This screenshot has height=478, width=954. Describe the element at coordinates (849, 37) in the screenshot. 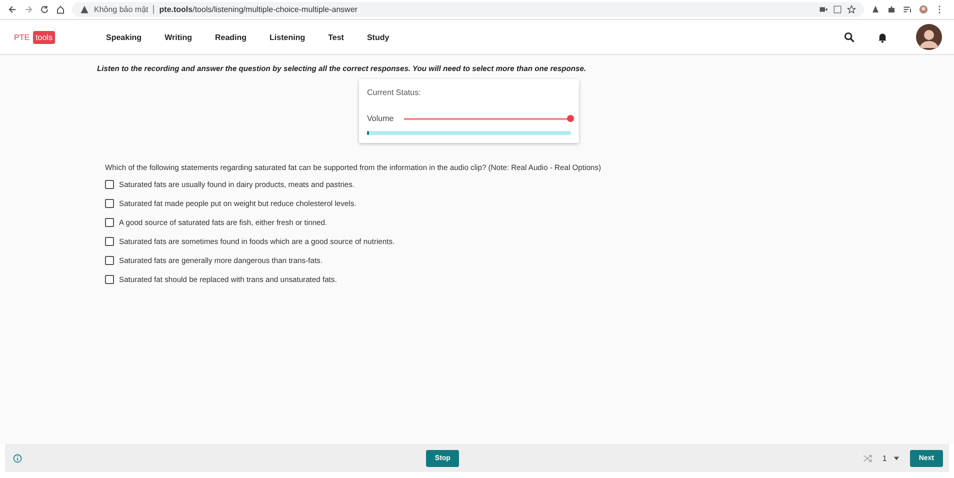

I see `search-icon` at that location.